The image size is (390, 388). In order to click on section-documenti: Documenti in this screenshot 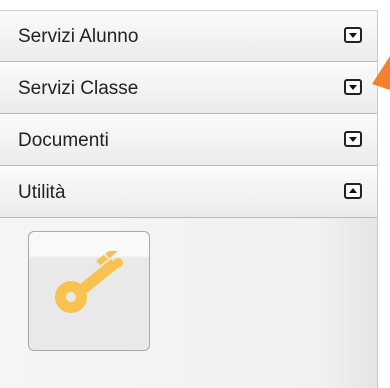, I will do `click(188, 140)`.